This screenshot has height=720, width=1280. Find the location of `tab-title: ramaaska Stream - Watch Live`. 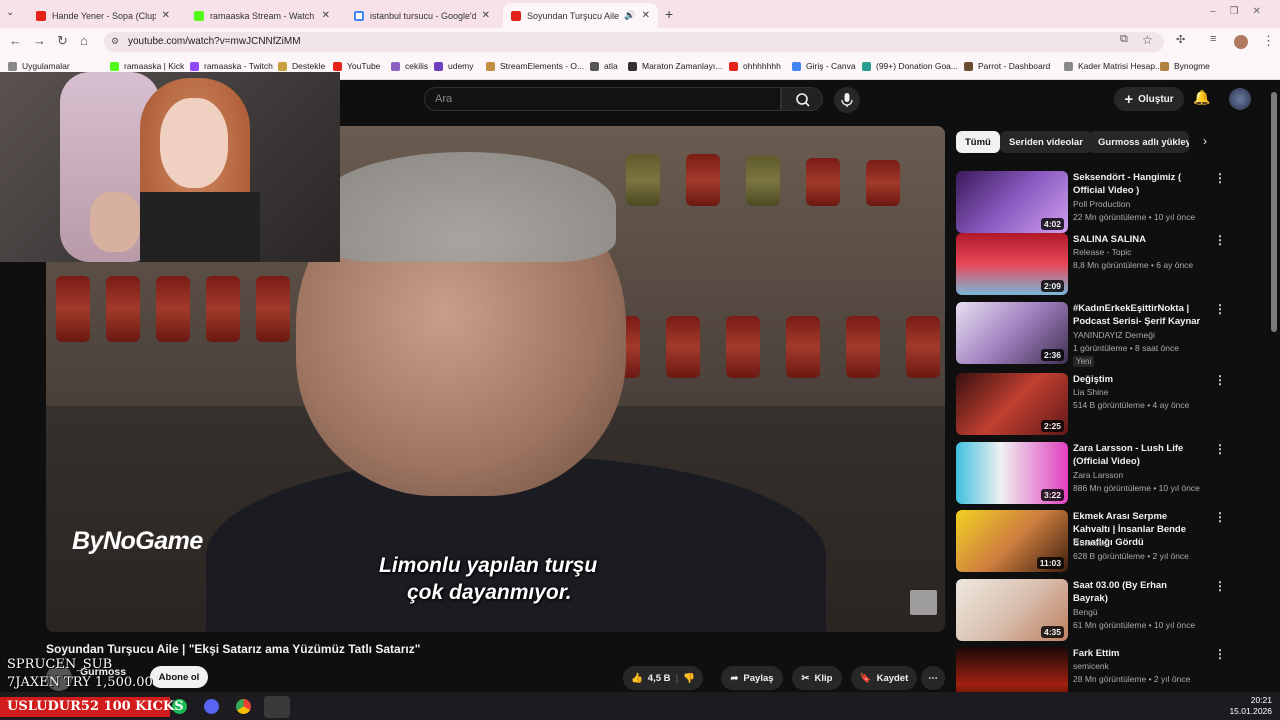

tab-title: ramaaska Stream - Watch Live is located at coordinates (263, 15).